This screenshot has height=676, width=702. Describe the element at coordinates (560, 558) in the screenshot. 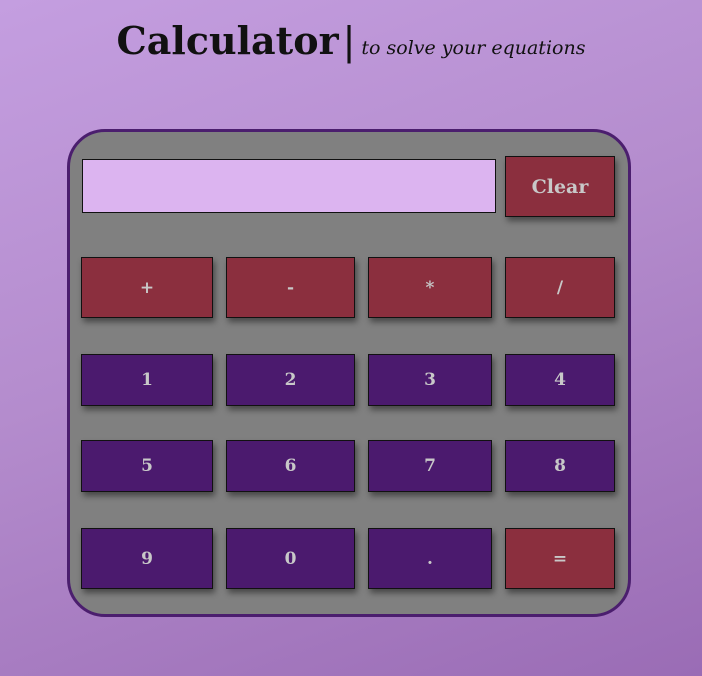

I see `equals-button: =` at that location.